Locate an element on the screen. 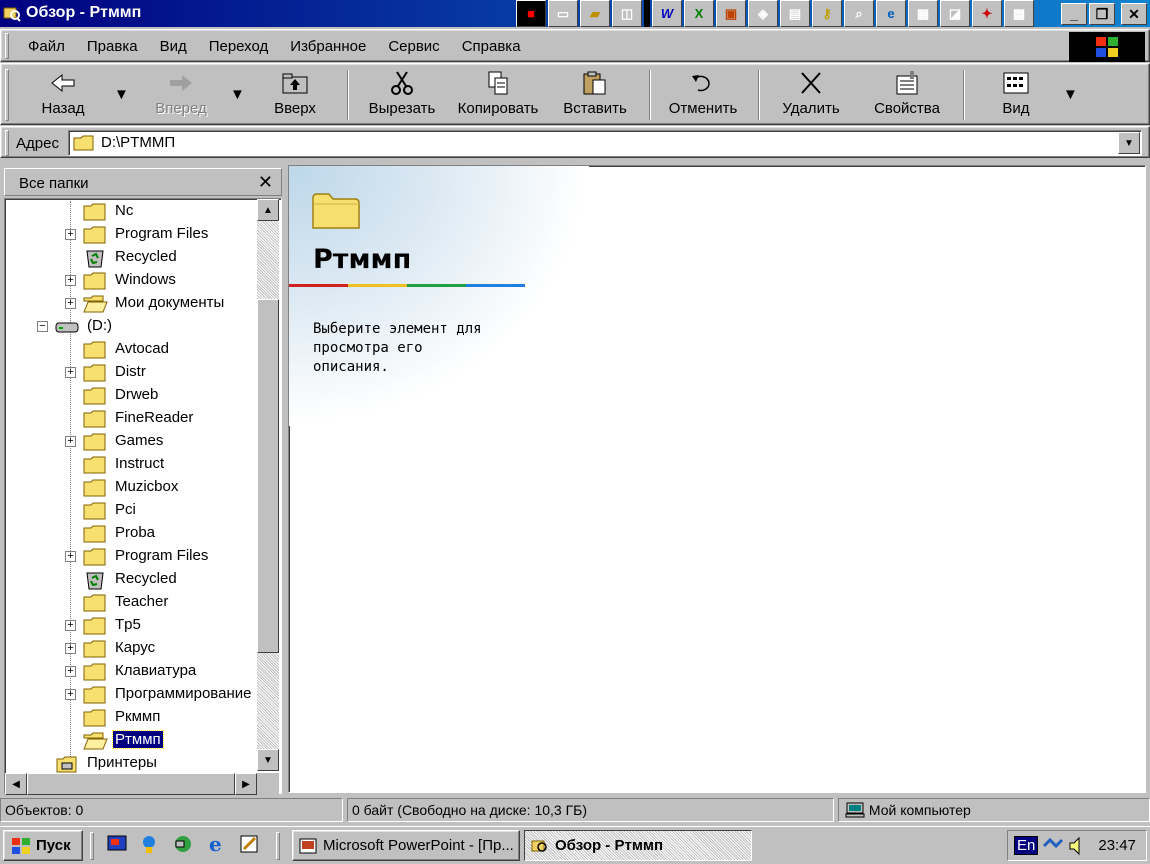  shortcut-separator is located at coordinates (647, 13).